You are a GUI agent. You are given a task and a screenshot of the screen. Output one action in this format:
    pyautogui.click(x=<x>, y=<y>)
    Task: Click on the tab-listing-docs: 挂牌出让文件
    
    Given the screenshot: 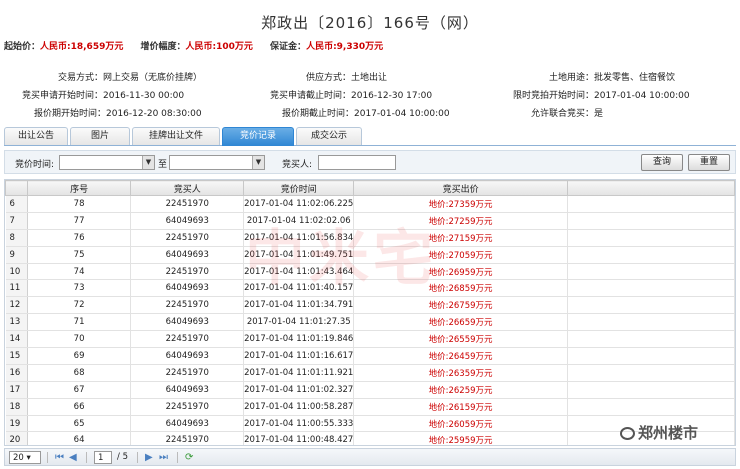 What is the action you would take?
    pyautogui.click(x=176, y=136)
    